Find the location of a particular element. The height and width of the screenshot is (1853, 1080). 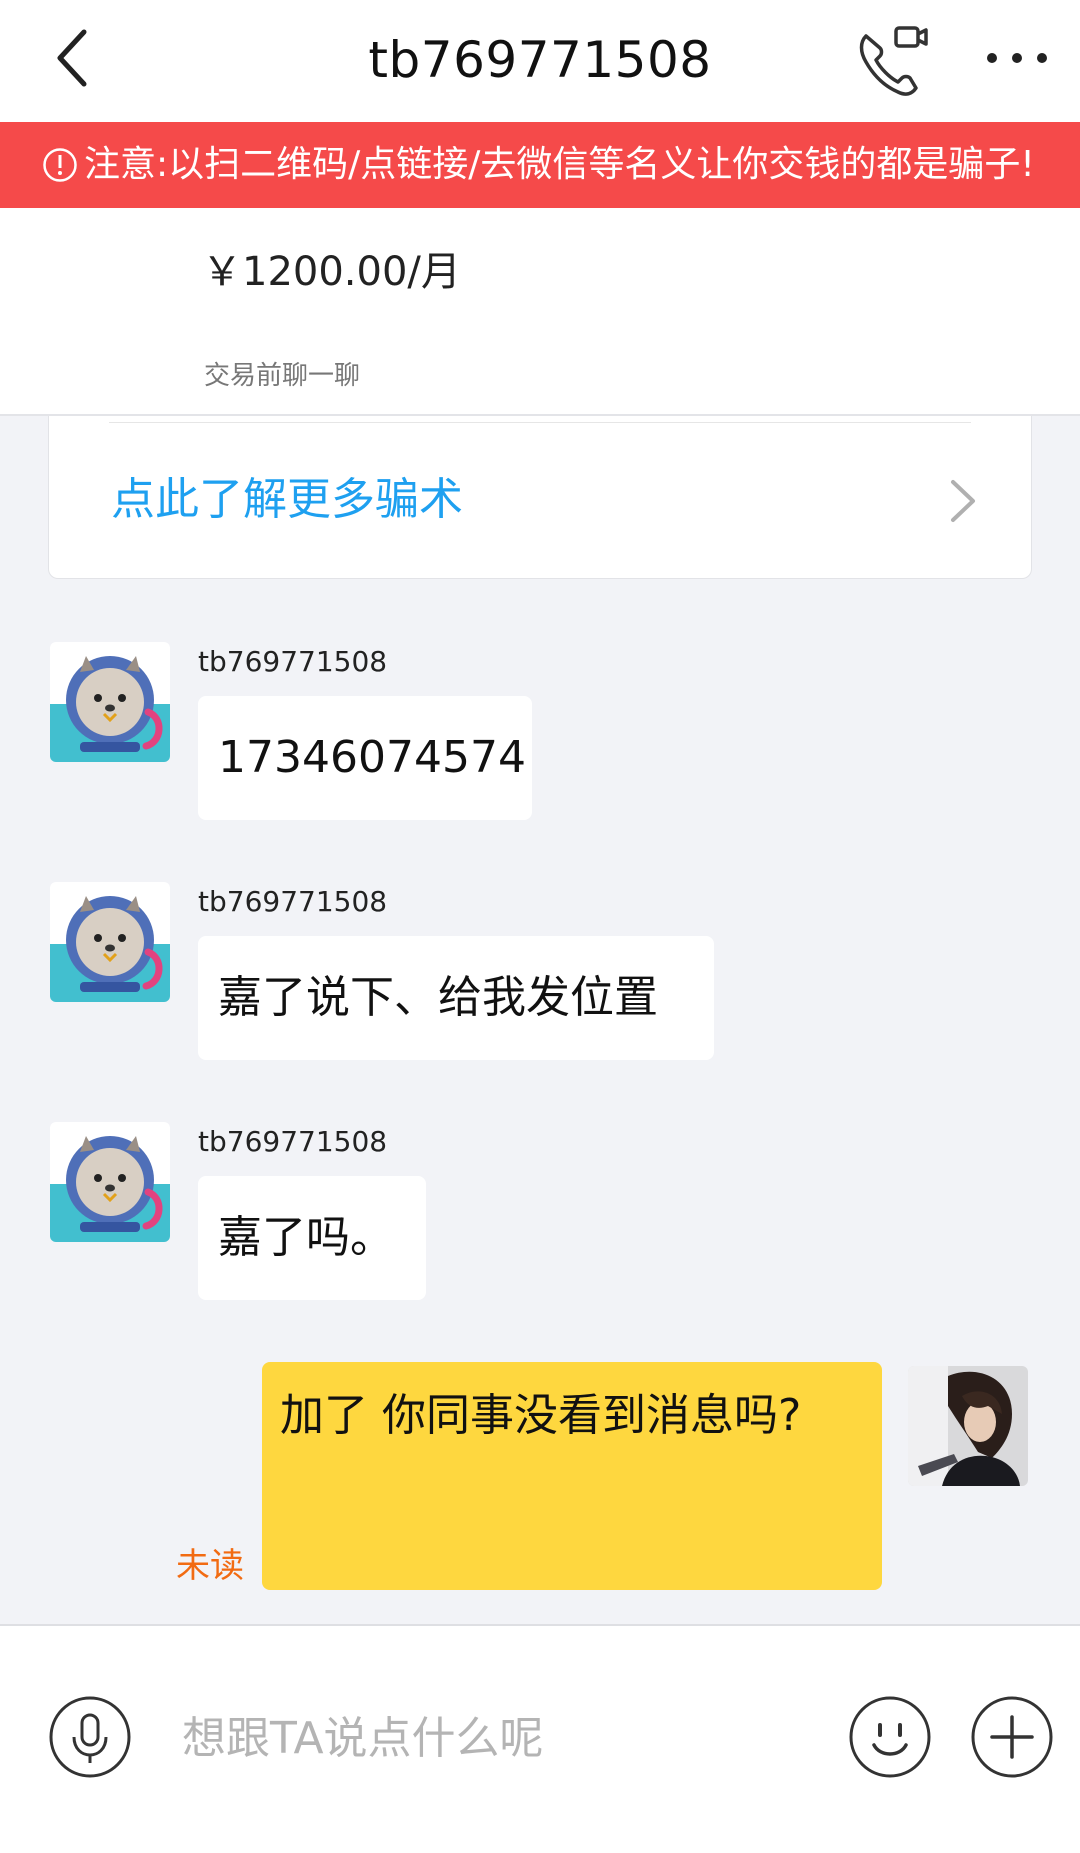

self-avatar is located at coordinates (968, 1426).